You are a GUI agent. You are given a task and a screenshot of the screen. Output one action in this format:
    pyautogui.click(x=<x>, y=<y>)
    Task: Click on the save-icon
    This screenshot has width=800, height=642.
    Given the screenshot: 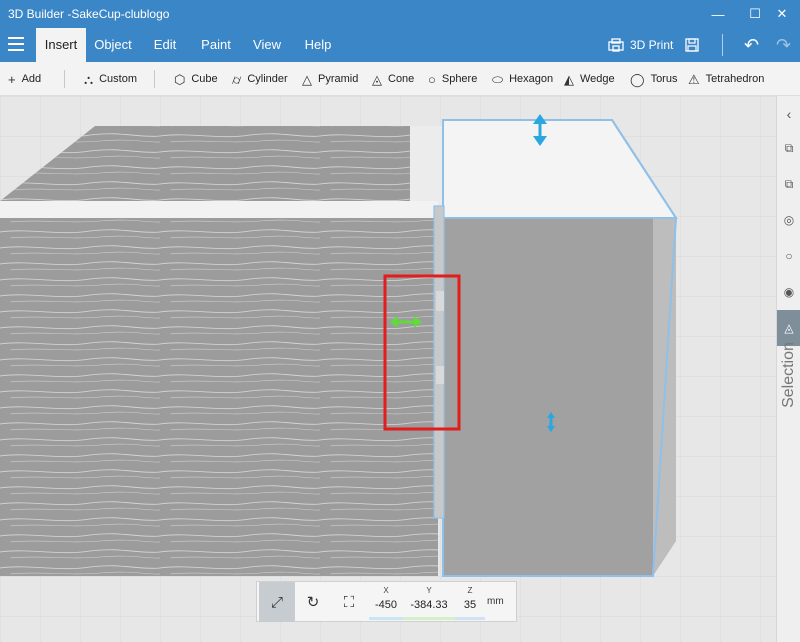 What is the action you would take?
    pyautogui.click(x=692, y=45)
    